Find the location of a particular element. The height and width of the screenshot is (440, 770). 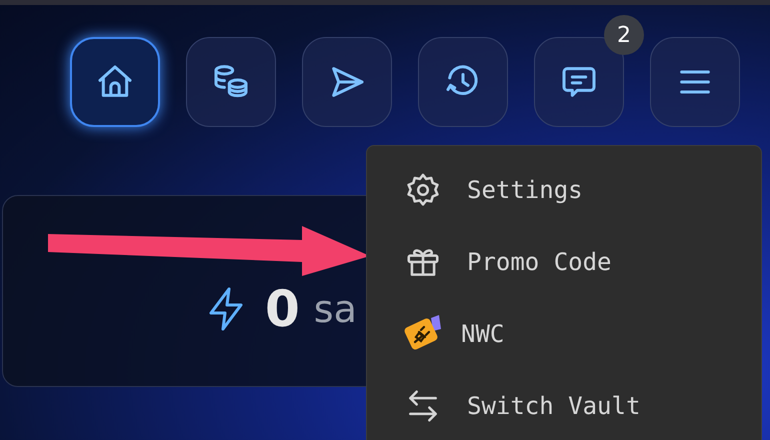

menu-item: Switch Vault is located at coordinates (564, 405).